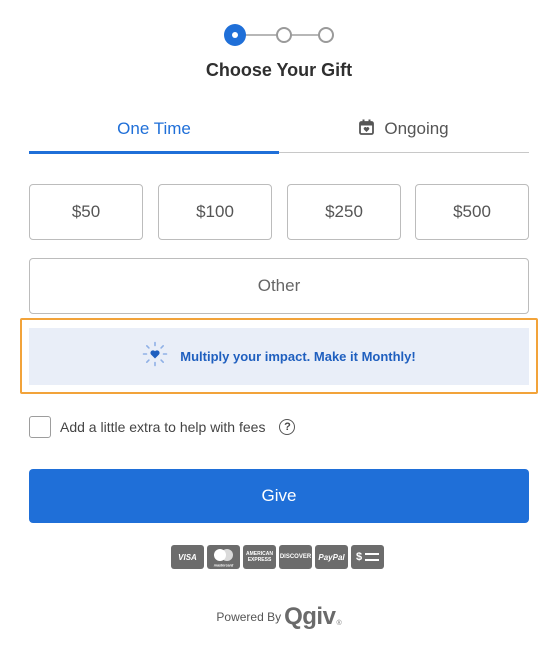  What do you see at coordinates (367, 129) in the screenshot?
I see `calendar-icon` at bounding box center [367, 129].